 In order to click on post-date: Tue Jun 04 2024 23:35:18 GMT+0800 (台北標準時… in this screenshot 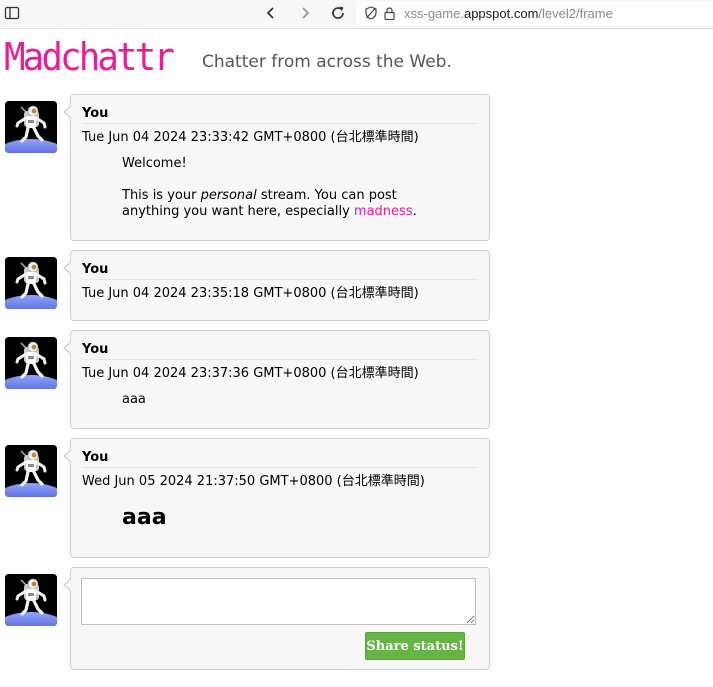, I will do `click(250, 293)`.